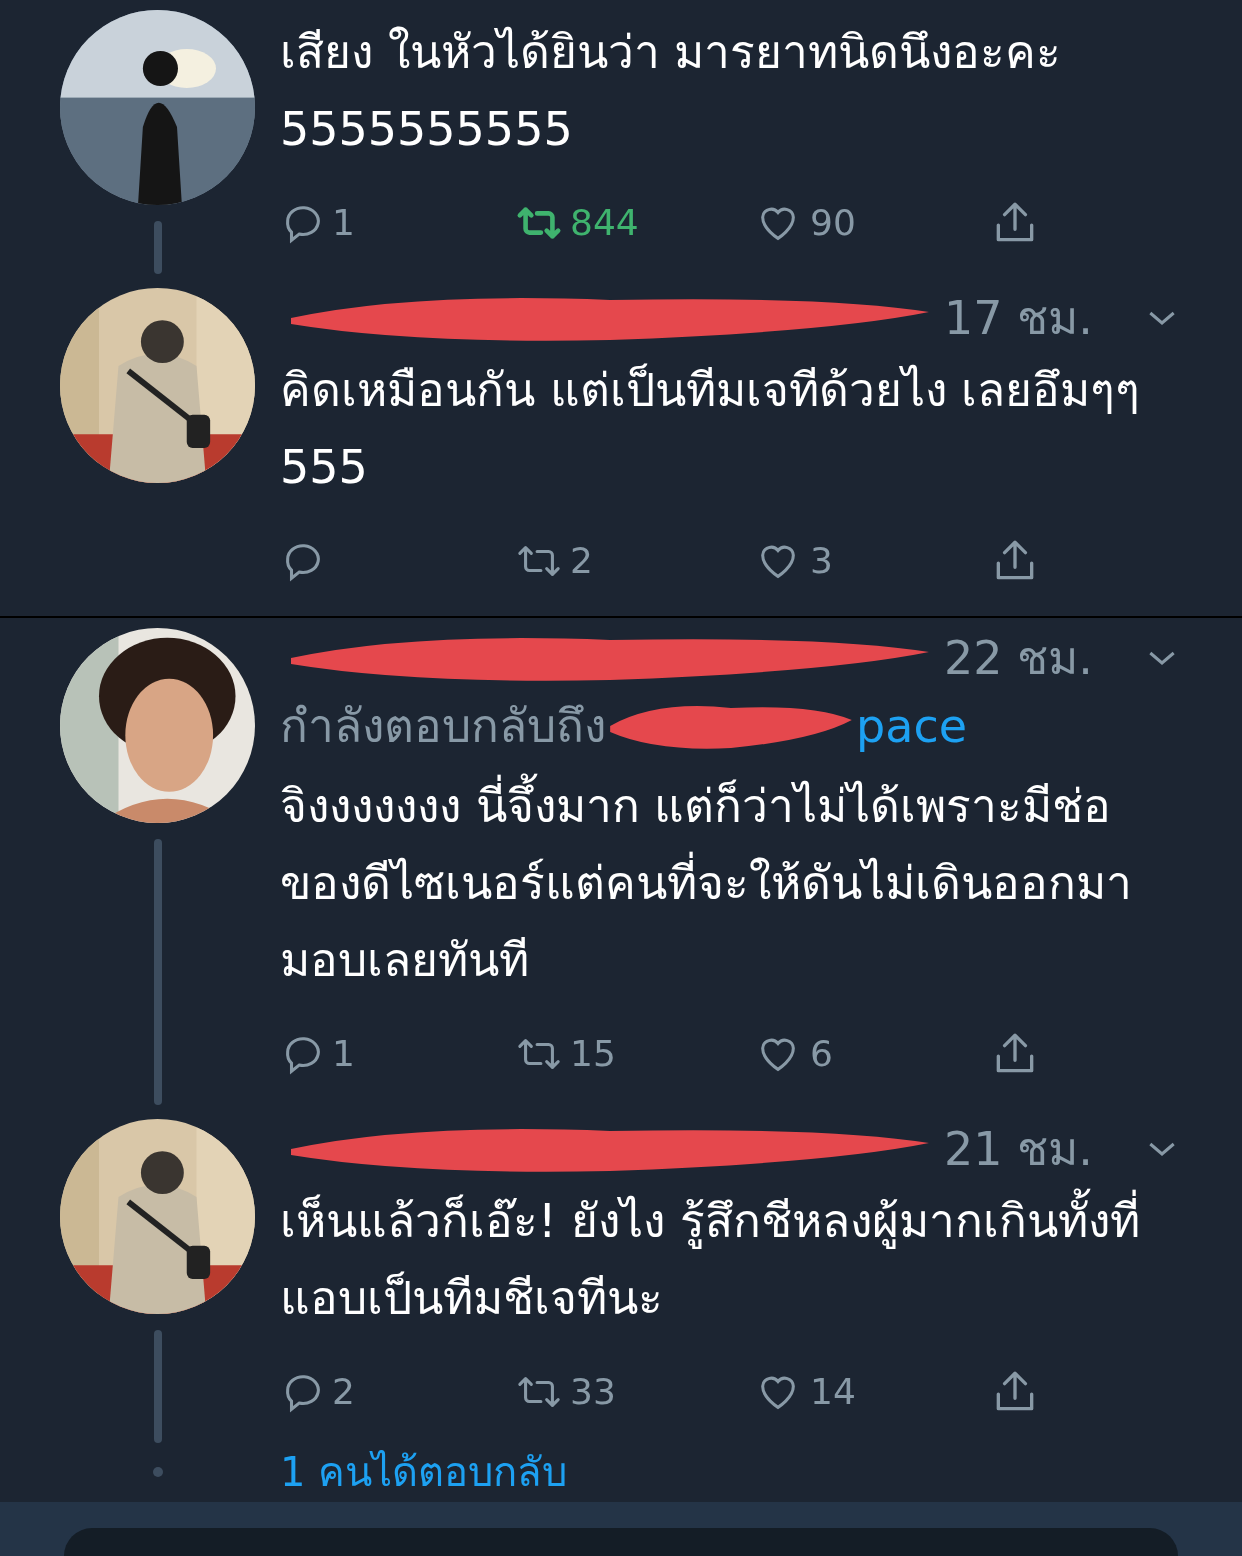  What do you see at coordinates (443, 726) in the screenshot?
I see `replying-to-label: กำลังตอบกลับถึง` at bounding box center [443, 726].